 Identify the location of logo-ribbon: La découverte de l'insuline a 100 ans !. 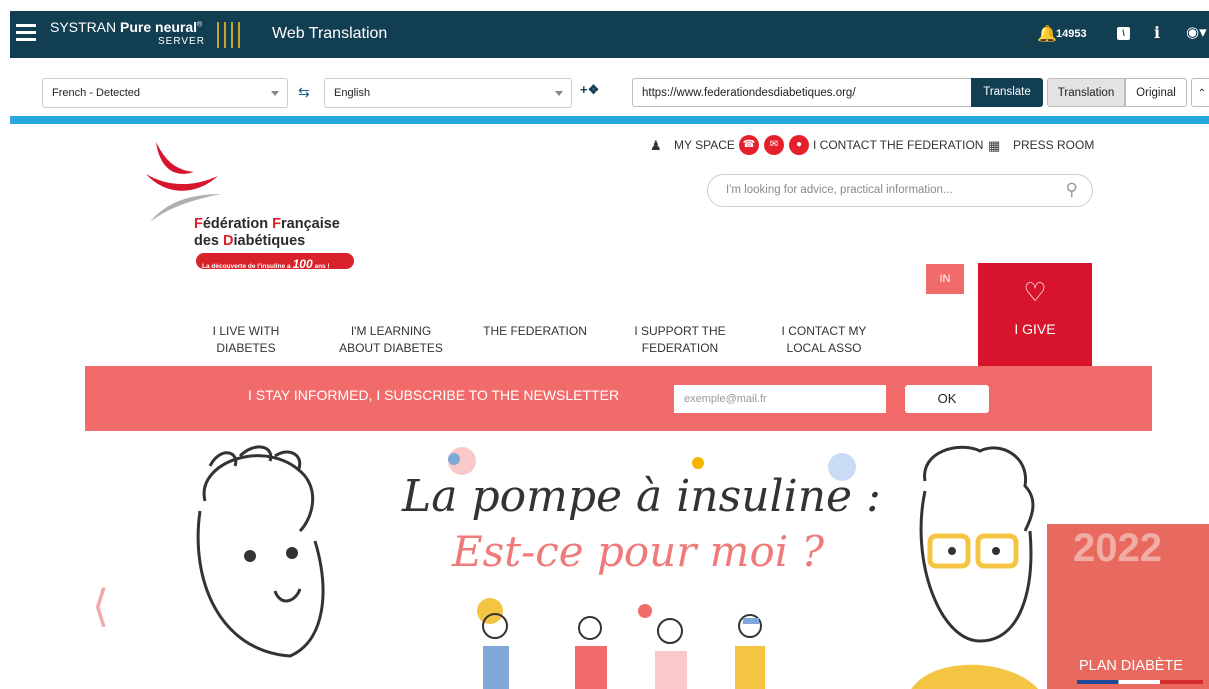
(275, 262).